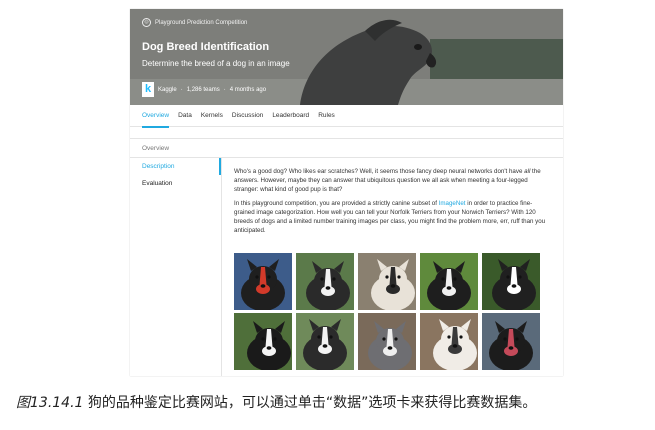 This screenshot has height=430, width=655. I want to click on competition-title: Dog Breed Identification, so click(206, 47).